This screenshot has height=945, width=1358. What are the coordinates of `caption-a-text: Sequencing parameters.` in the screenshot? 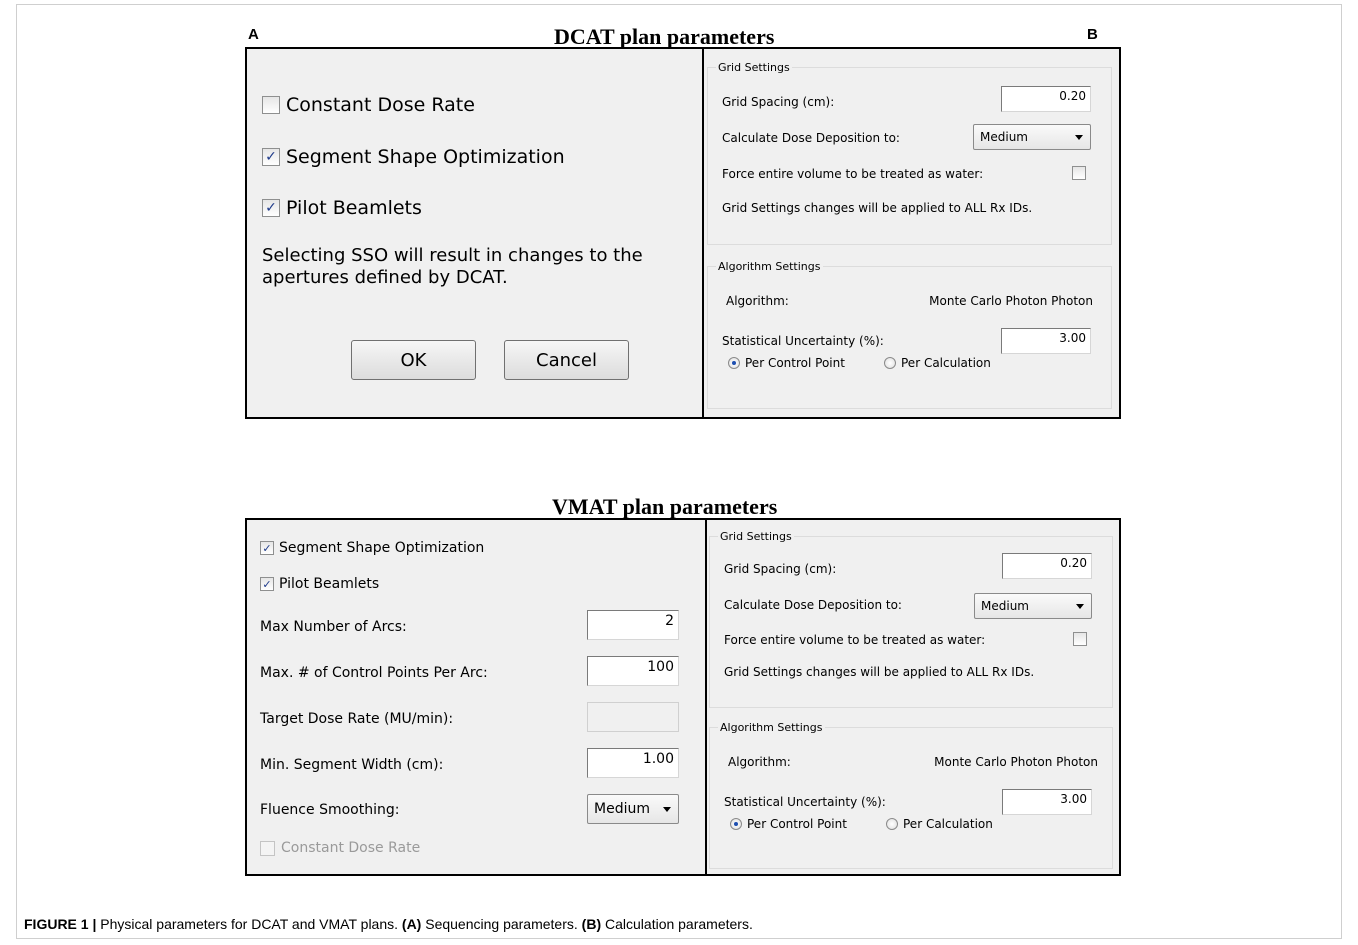 It's located at (501, 924).